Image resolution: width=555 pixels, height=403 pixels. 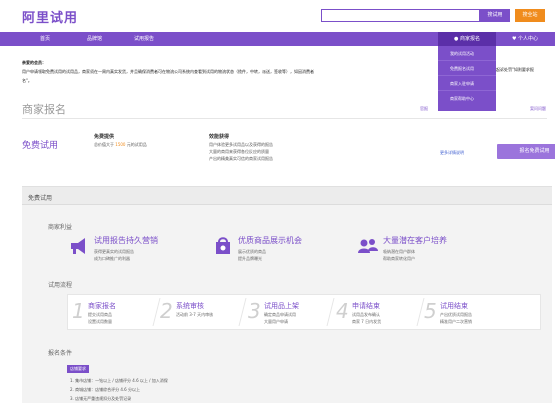 What do you see at coordinates (239, 151) in the screenshot?
I see `benefit-line: 大量的商用来获得各位反应的质量` at bounding box center [239, 151].